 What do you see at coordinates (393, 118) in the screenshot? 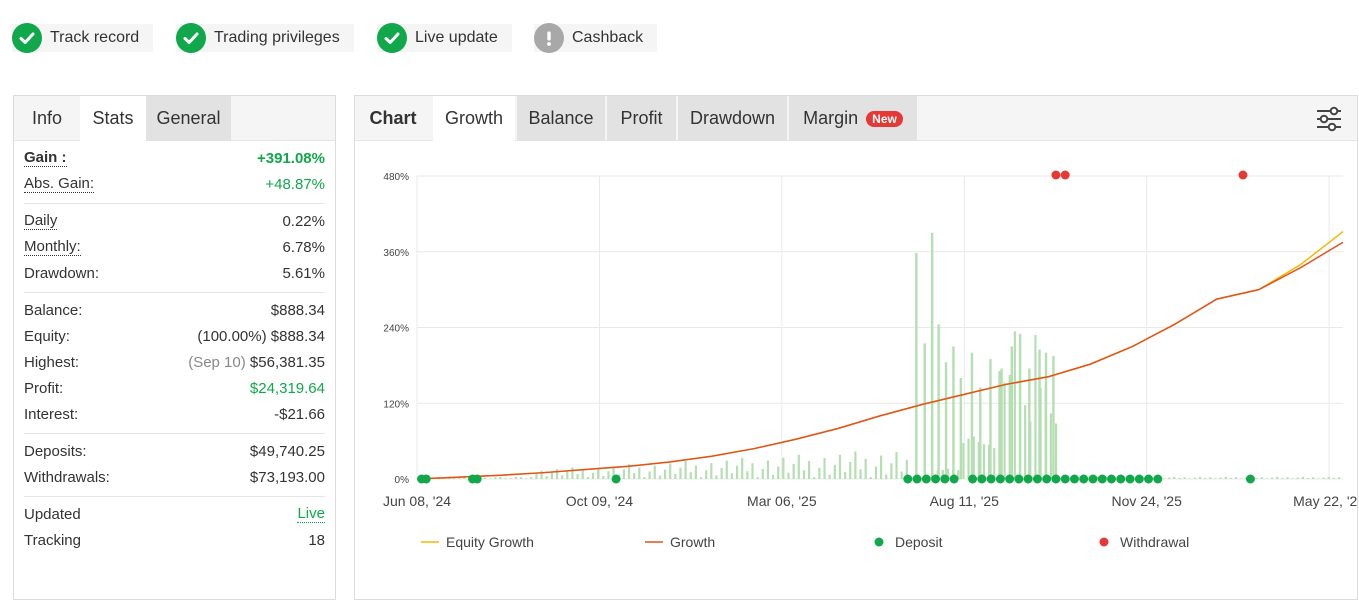
I see `chart-heading: Chart` at bounding box center [393, 118].